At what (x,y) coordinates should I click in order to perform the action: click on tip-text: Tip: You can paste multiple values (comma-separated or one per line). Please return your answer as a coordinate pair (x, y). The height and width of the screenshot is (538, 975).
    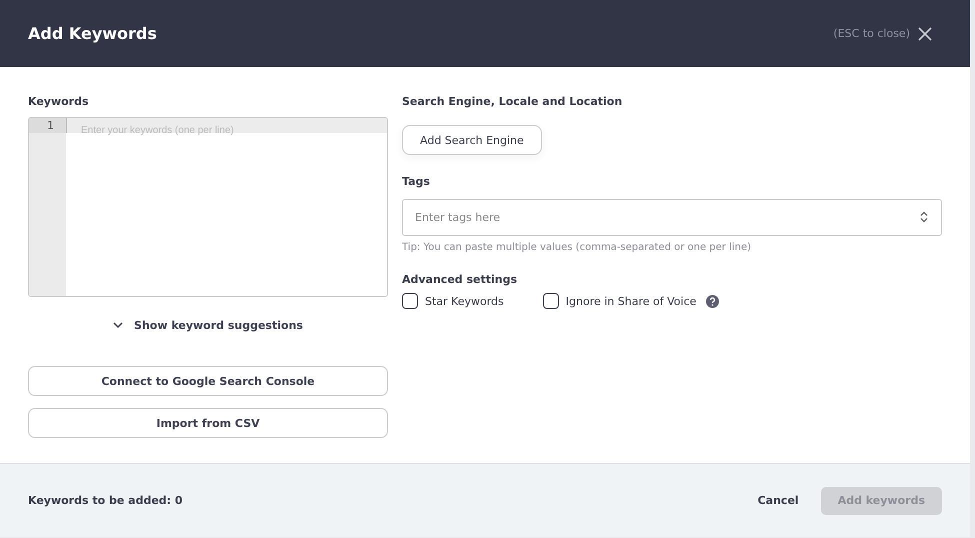
    Looking at the image, I should click on (577, 247).